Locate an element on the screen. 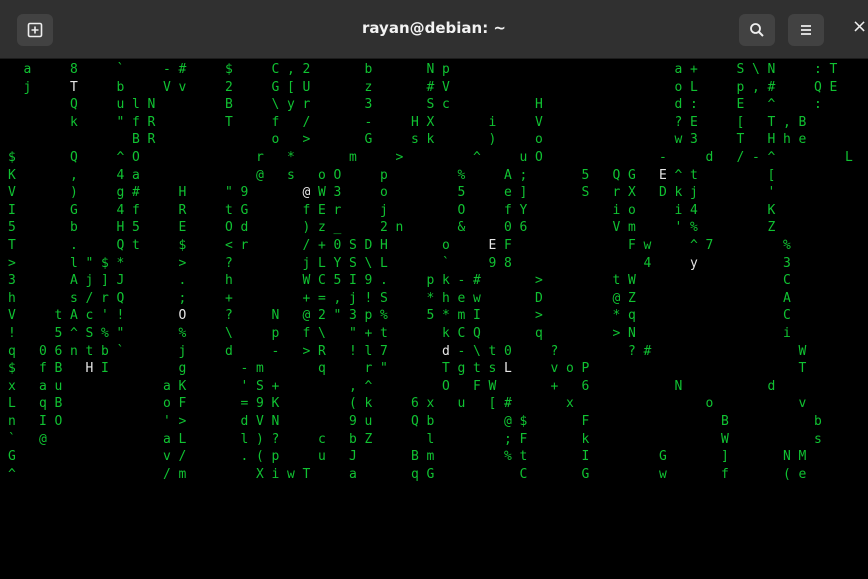  terminal-glyph: j is located at coordinates (182, 351).